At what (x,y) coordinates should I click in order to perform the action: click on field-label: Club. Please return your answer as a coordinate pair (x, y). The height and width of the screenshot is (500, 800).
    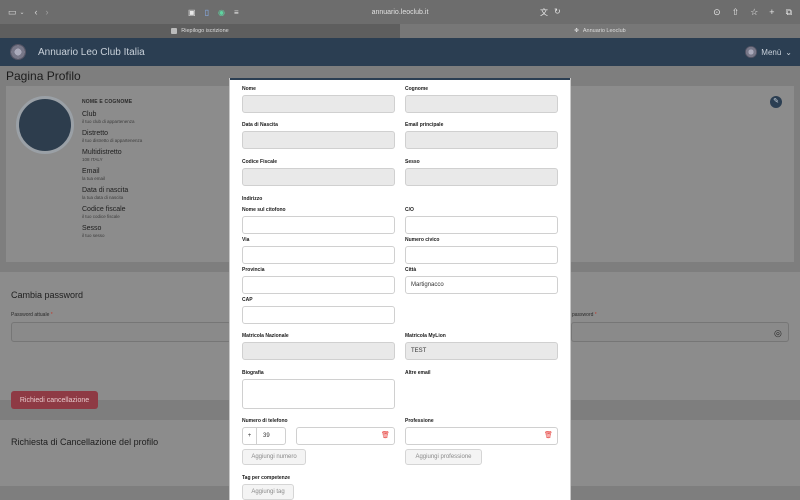
    Looking at the image, I should click on (89, 114).